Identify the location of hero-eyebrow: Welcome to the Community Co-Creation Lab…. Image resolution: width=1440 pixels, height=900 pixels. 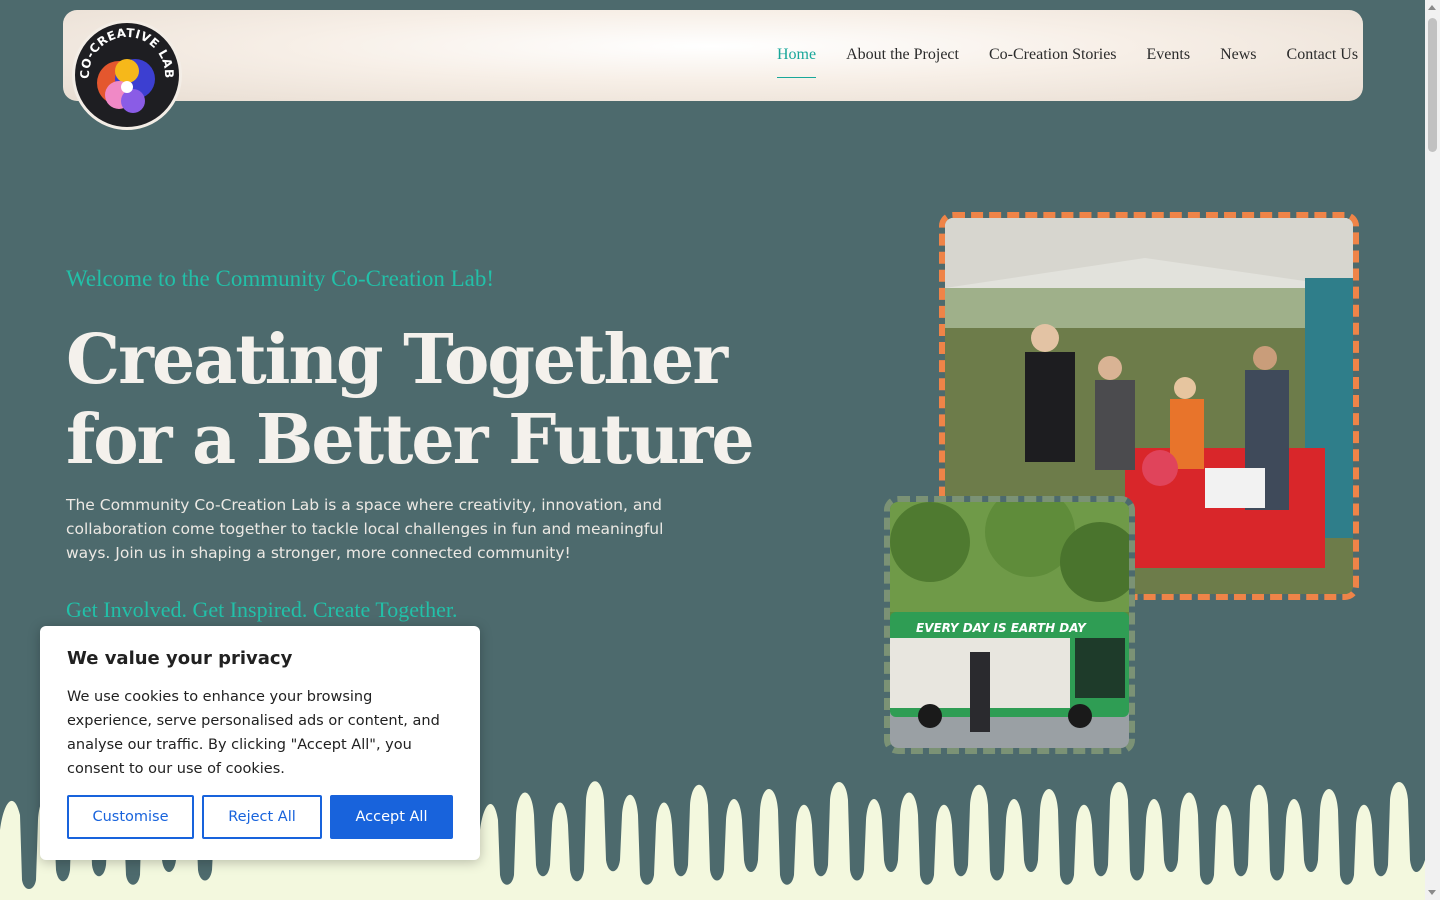
(280, 278).